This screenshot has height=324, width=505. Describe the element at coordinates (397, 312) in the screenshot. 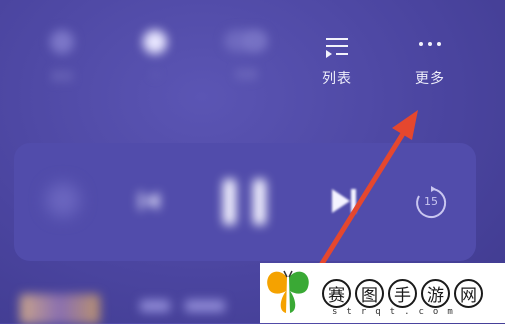

I see `watermark-url: strqt.com` at that location.